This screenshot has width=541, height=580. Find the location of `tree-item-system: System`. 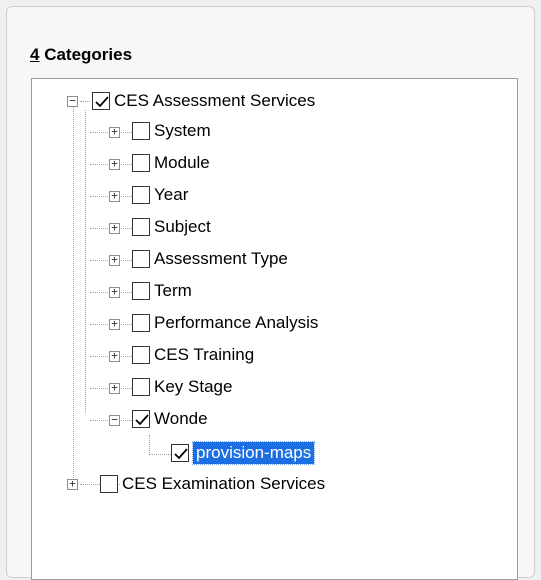

tree-item-system: System is located at coordinates (182, 131).